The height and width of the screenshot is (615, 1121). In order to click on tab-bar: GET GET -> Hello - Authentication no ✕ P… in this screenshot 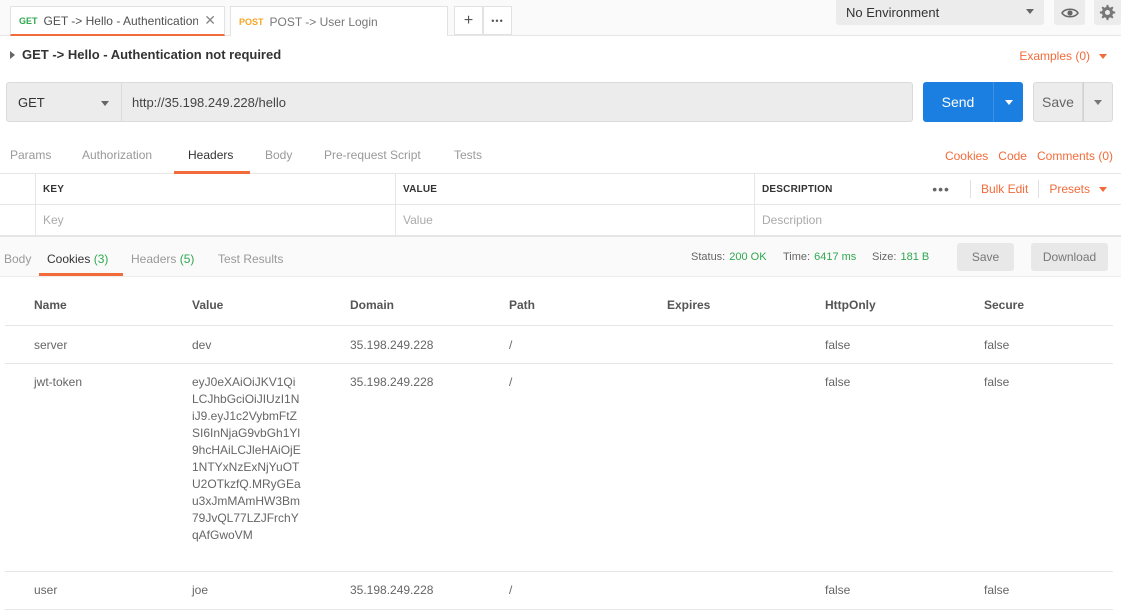, I will do `click(560, 18)`.